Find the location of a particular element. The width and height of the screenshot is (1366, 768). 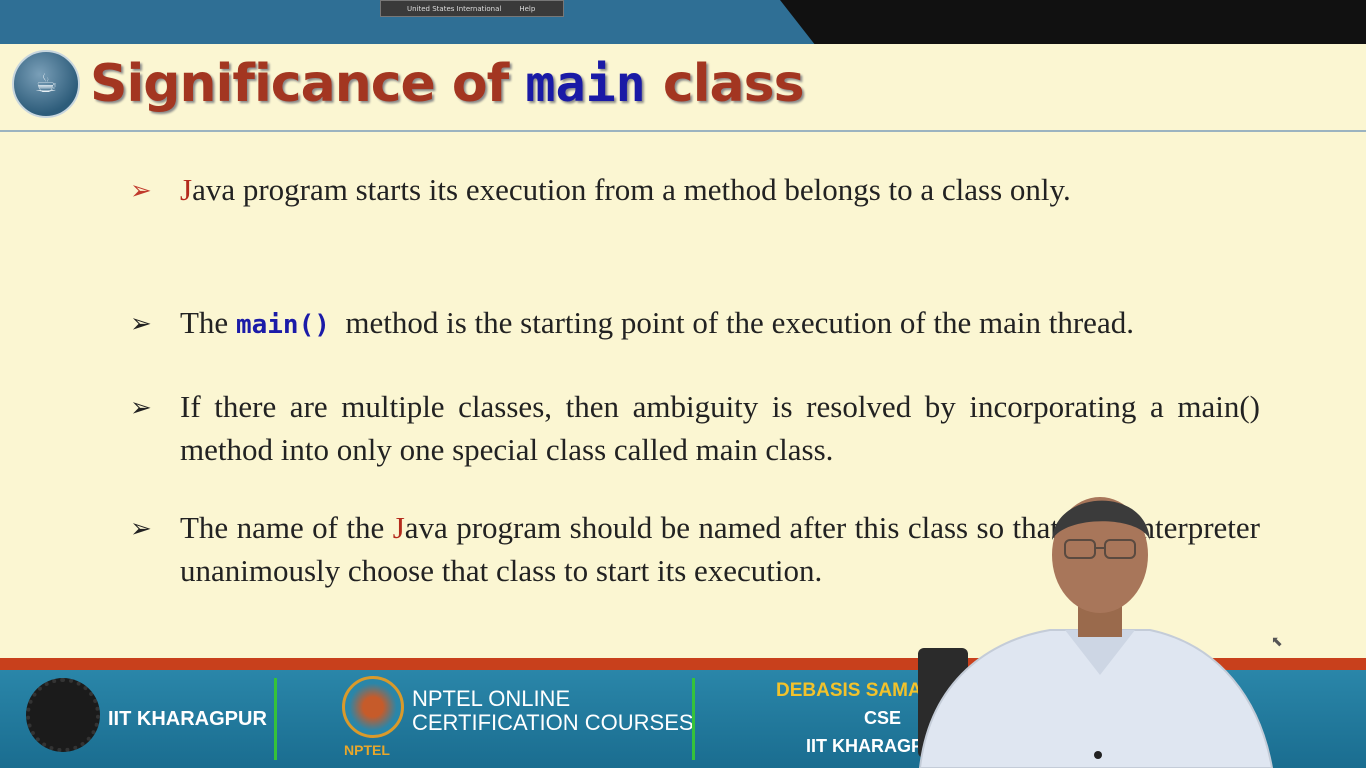

nptel-tag: NPTEL is located at coordinates (367, 750).